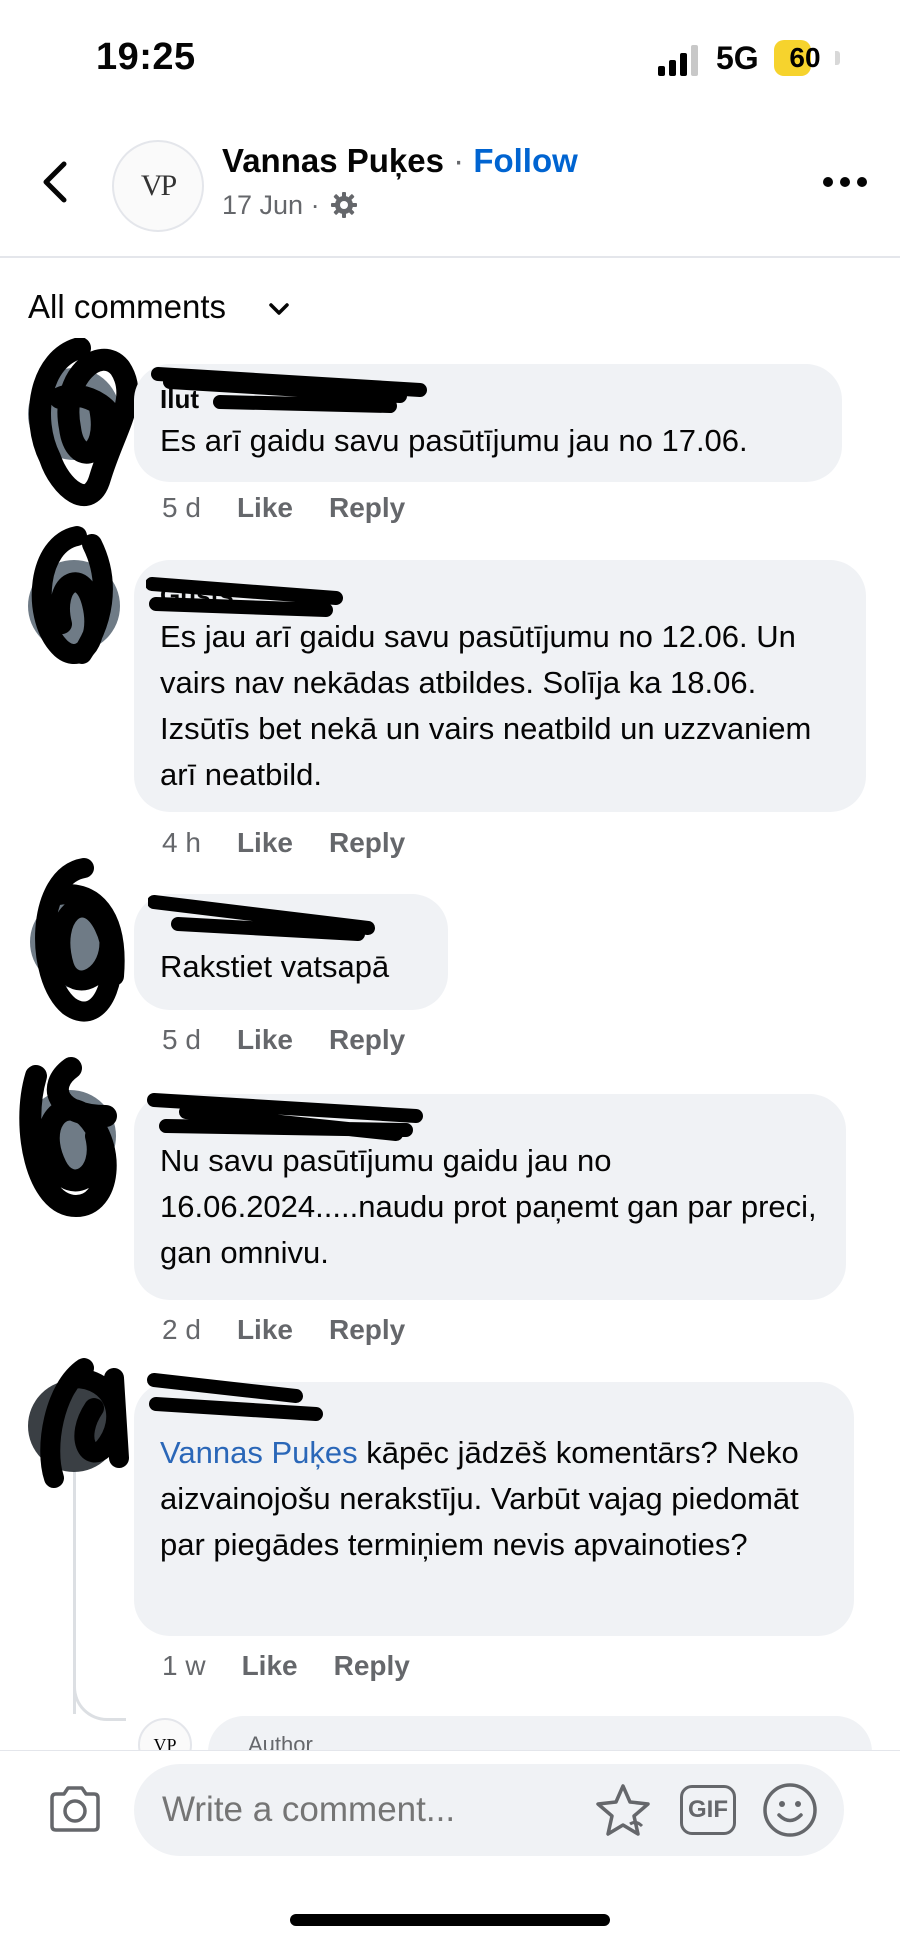 This screenshot has height=1949, width=900. I want to click on status-time: 19:25, so click(146, 57).